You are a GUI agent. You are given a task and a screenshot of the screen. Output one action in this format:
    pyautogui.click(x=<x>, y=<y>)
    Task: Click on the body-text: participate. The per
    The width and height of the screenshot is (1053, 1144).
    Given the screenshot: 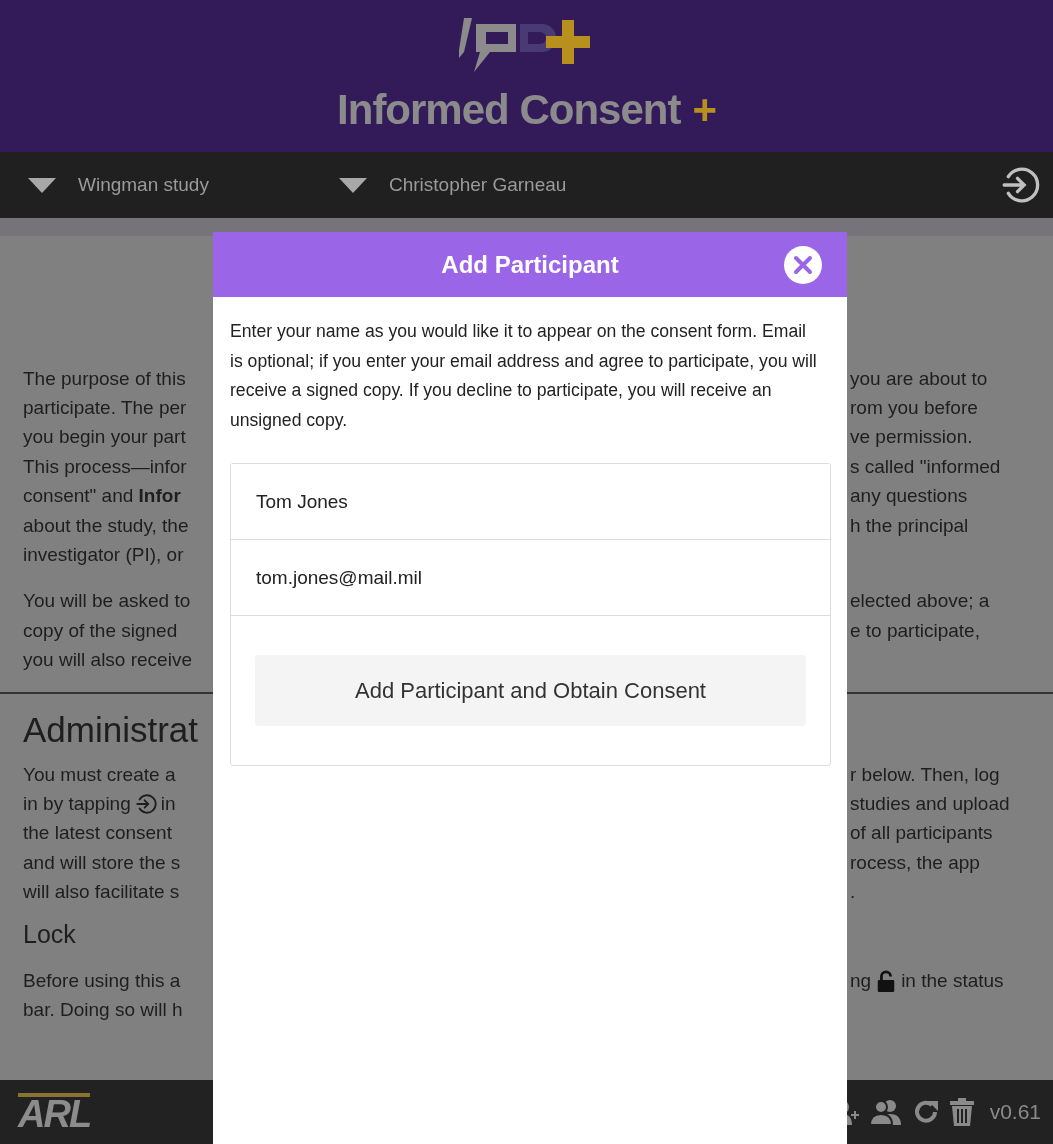 What is the action you would take?
    pyautogui.click(x=105, y=408)
    